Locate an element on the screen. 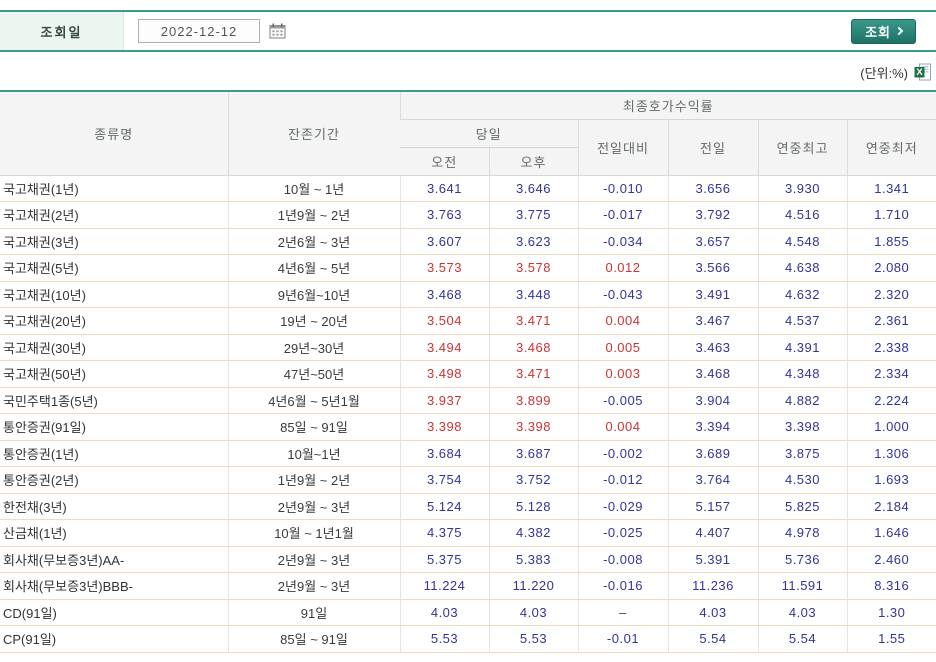 Image resolution: width=936 pixels, height=662 pixels. search-button: 조회 is located at coordinates (883, 31).